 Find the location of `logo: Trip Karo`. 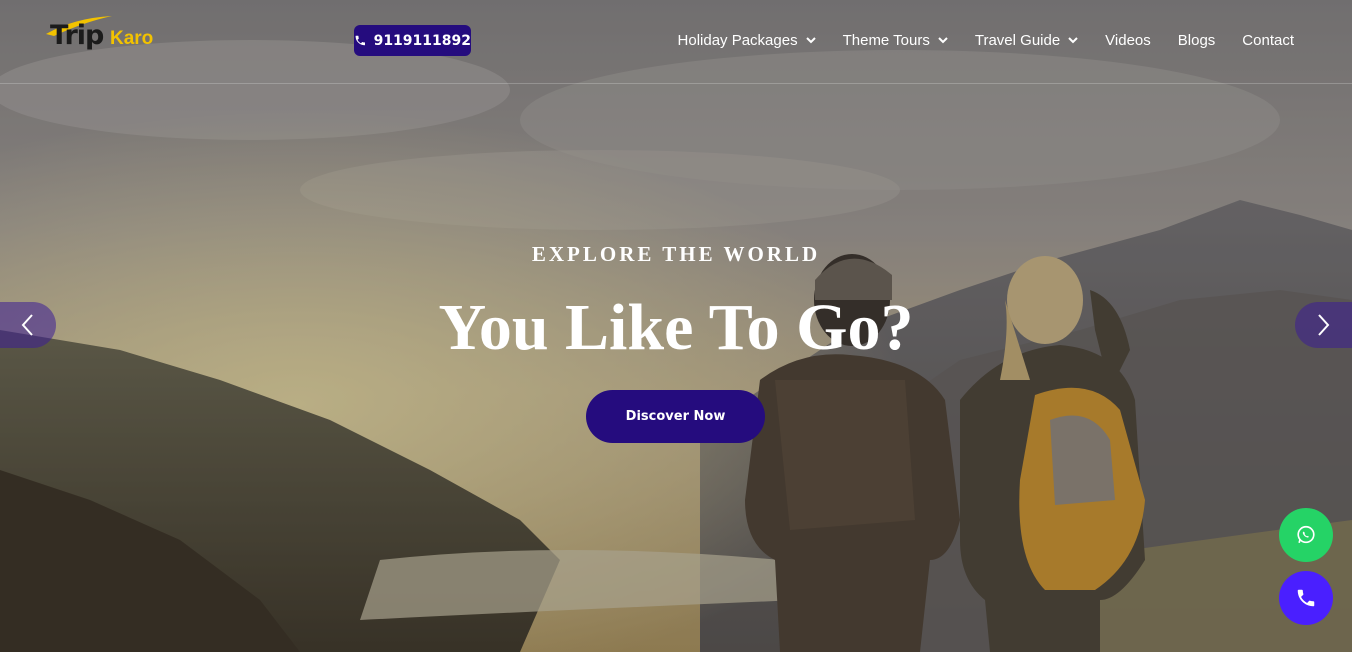

logo: Trip Karo is located at coordinates (104, 37).